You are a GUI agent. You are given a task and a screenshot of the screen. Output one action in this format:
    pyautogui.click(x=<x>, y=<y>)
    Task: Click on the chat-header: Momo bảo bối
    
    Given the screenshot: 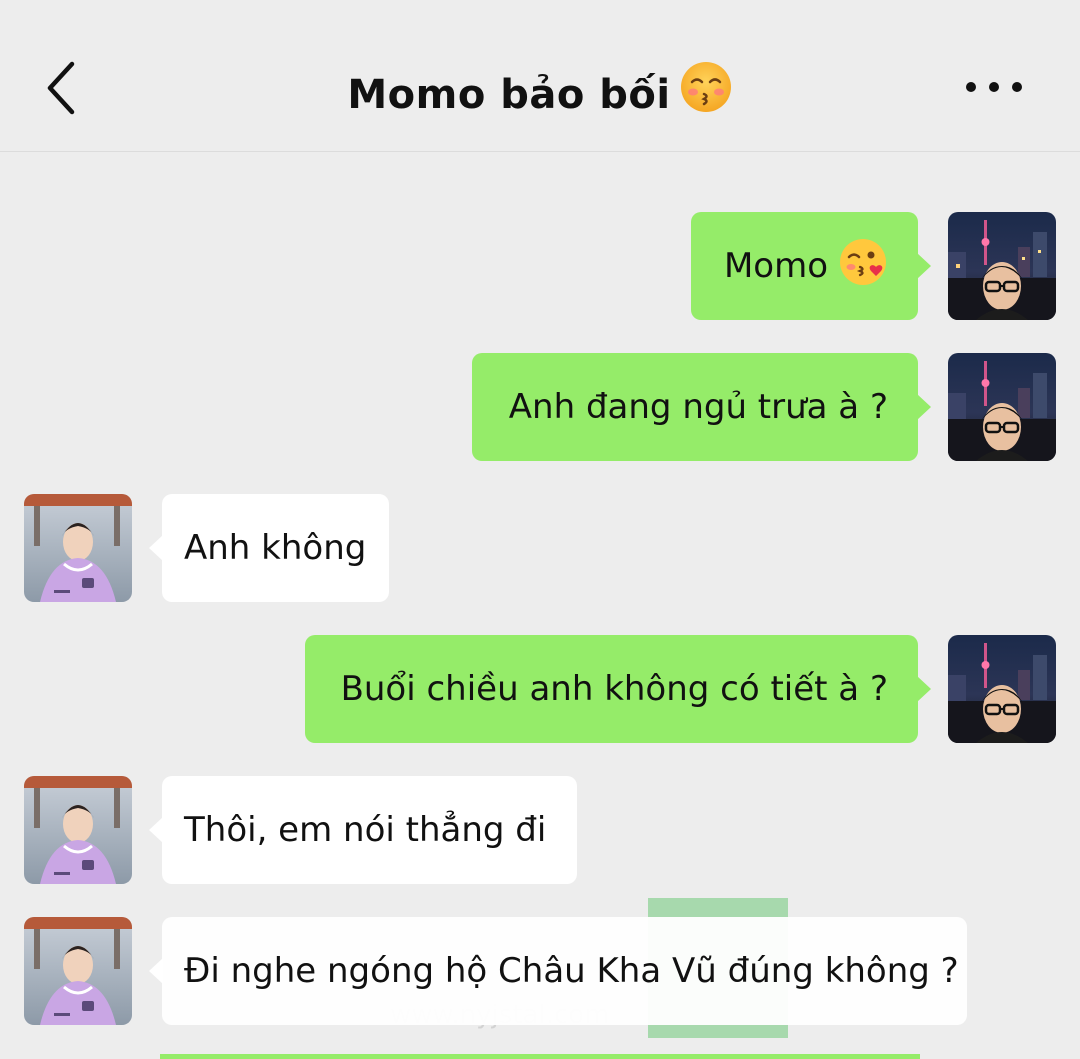 What is the action you would take?
    pyautogui.click(x=540, y=76)
    